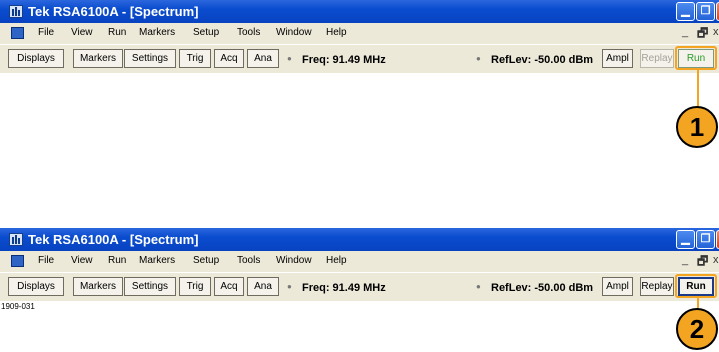 This screenshot has width=719, height=352. I want to click on callout-1-badge: 1, so click(697, 127).